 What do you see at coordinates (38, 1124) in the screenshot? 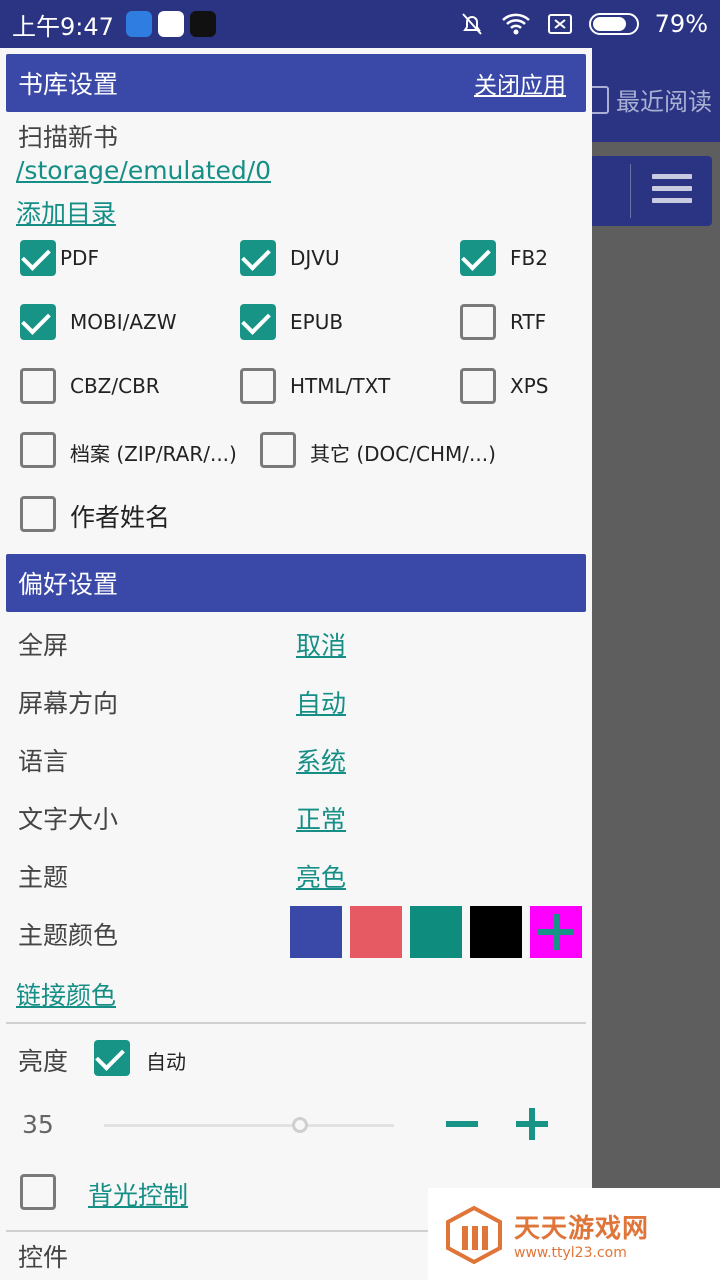
I see `brightness-value: 35` at bounding box center [38, 1124].